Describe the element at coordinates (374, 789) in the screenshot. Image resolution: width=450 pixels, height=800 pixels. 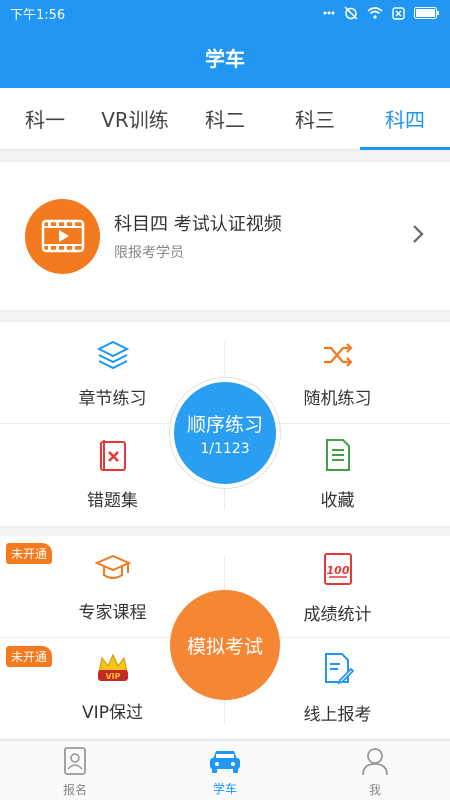
I see `nav-me-label: 我` at that location.